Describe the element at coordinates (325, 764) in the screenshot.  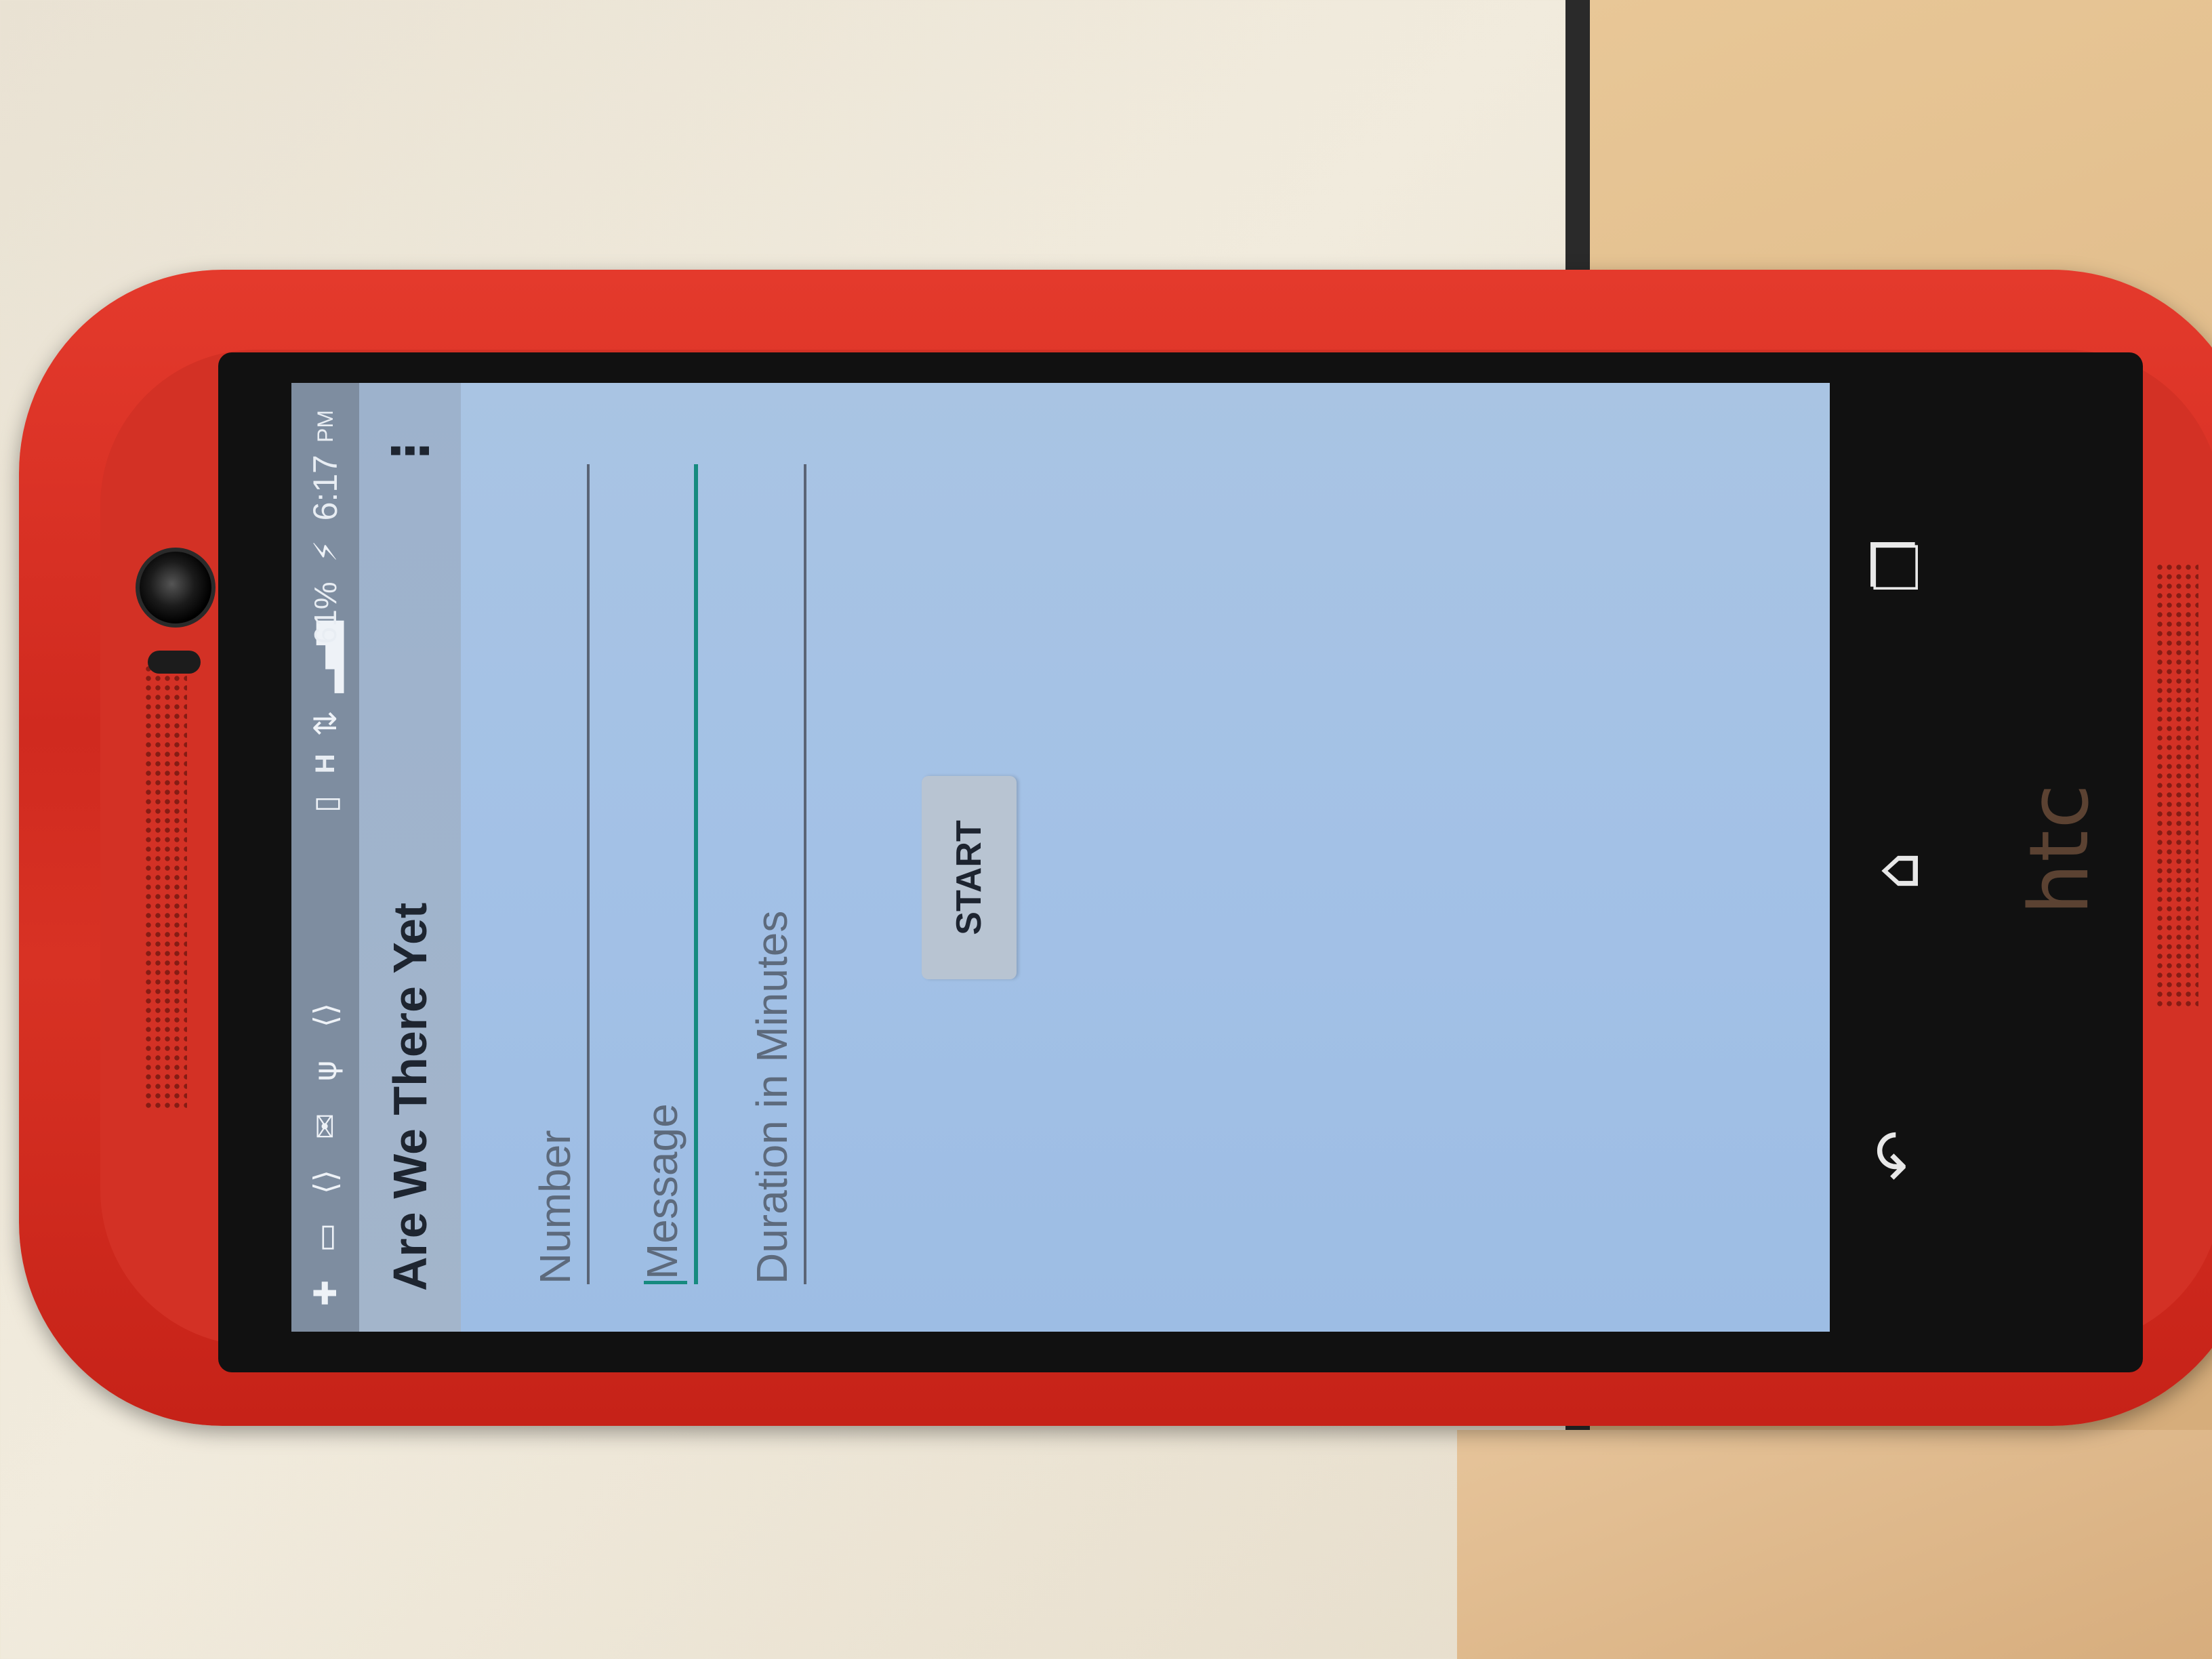
I see `network-type: H` at that location.